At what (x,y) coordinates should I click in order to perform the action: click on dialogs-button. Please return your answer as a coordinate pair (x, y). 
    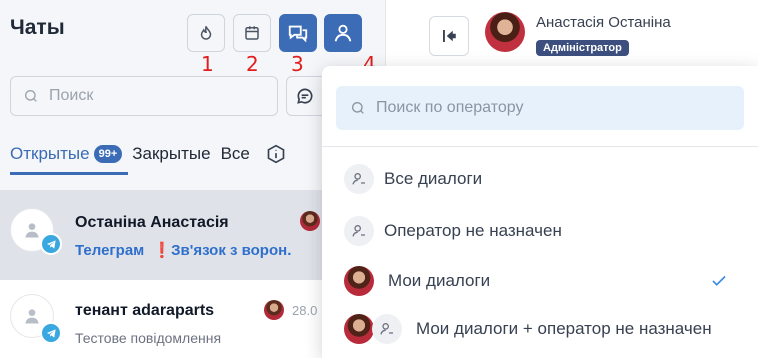
    Looking at the image, I should click on (298, 33).